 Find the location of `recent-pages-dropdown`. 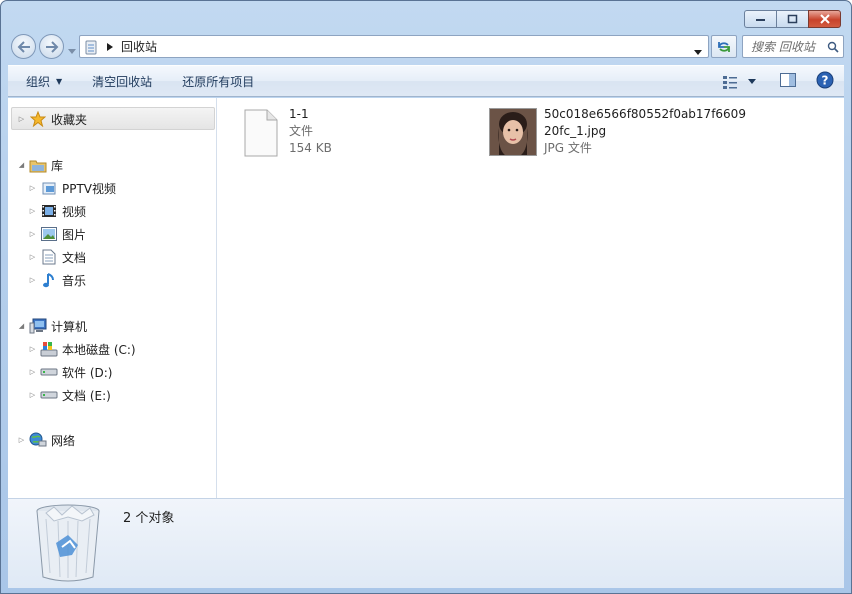

recent-pages-dropdown is located at coordinates (72, 50).